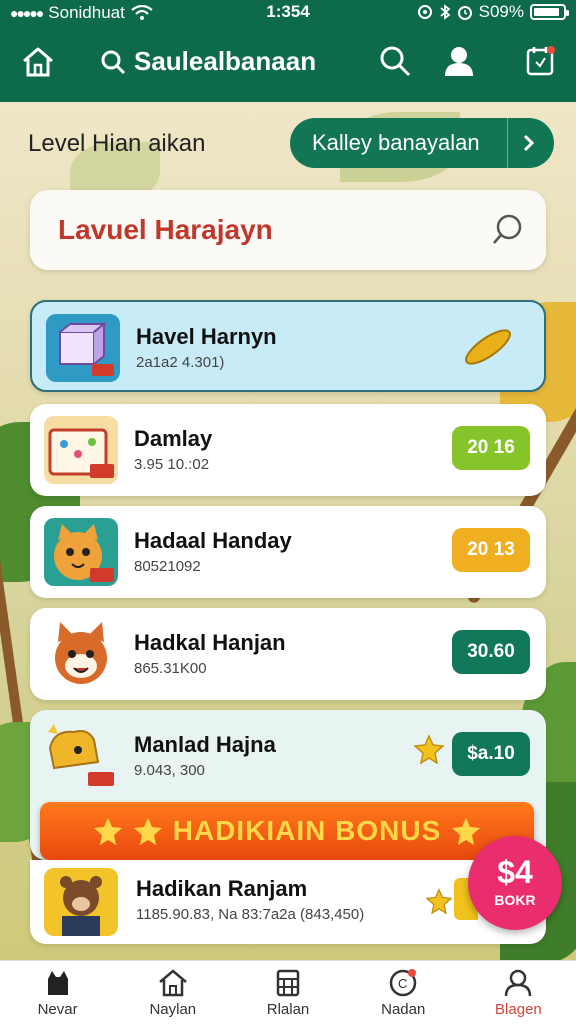 This screenshot has width=576, height=1024. I want to click on item-subtitle: 80521092, so click(167, 566).